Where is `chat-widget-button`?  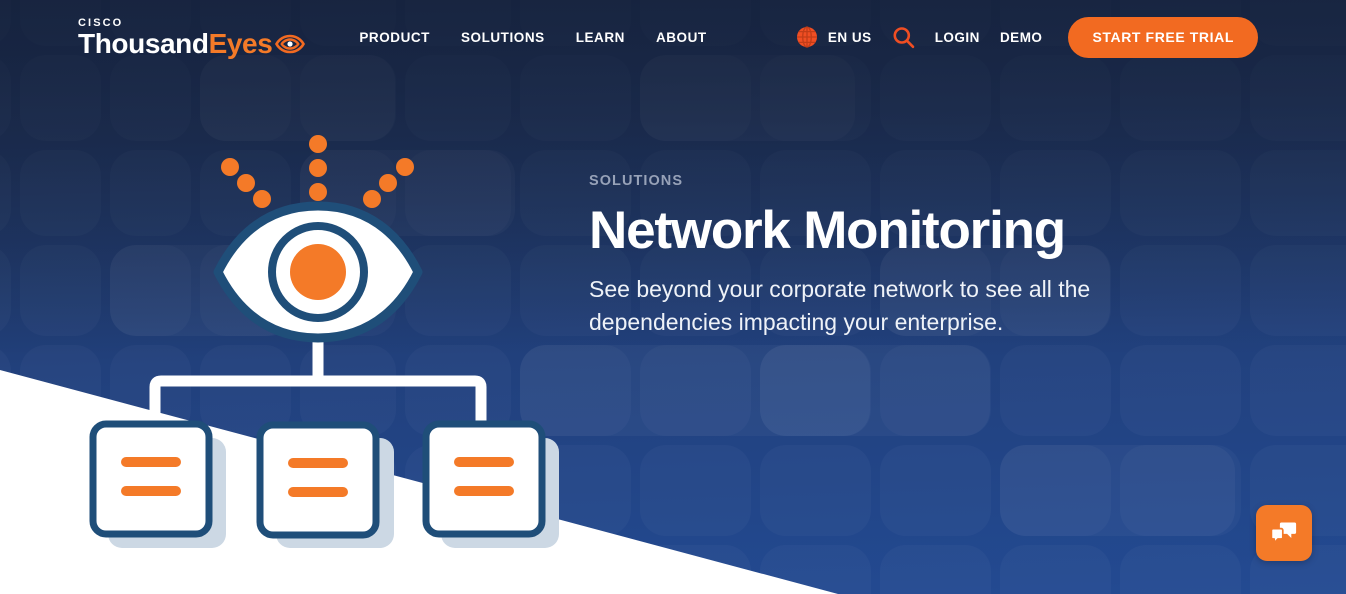 chat-widget-button is located at coordinates (1284, 533).